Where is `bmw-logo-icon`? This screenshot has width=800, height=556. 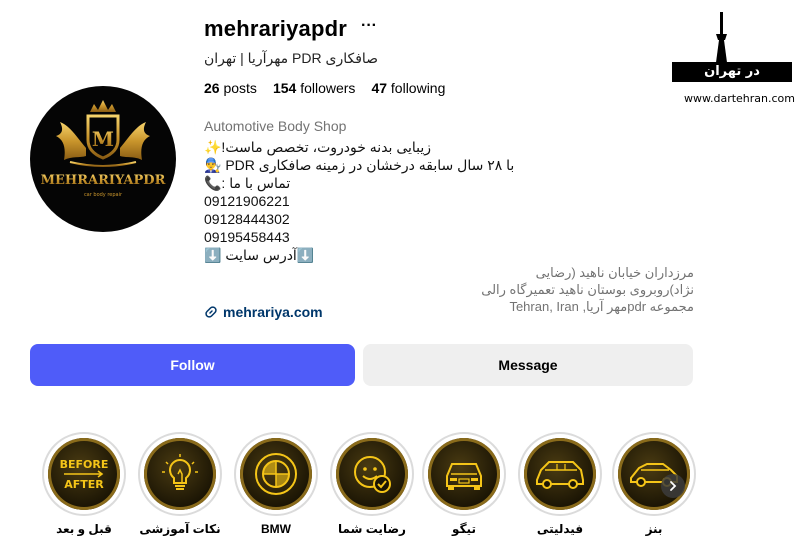
bmw-logo-icon is located at coordinates (276, 474).